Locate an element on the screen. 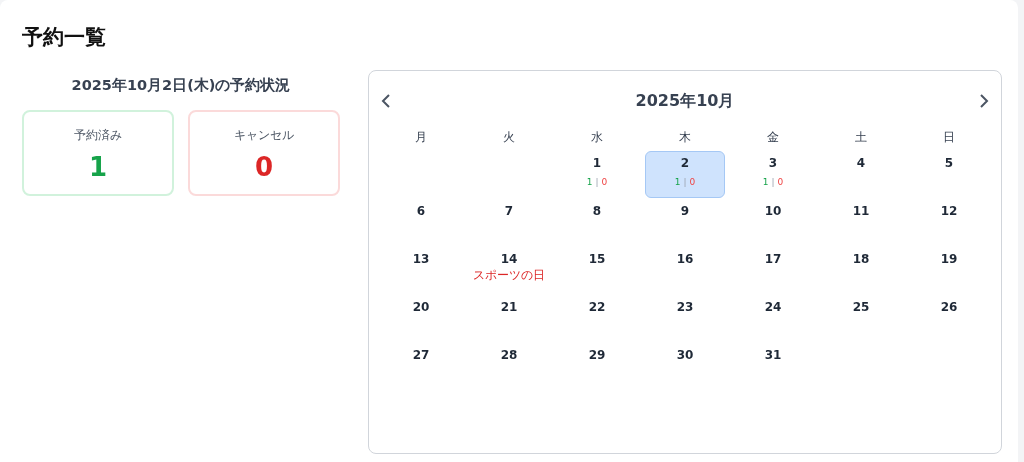  weekday-label: 水 is located at coordinates (597, 137).